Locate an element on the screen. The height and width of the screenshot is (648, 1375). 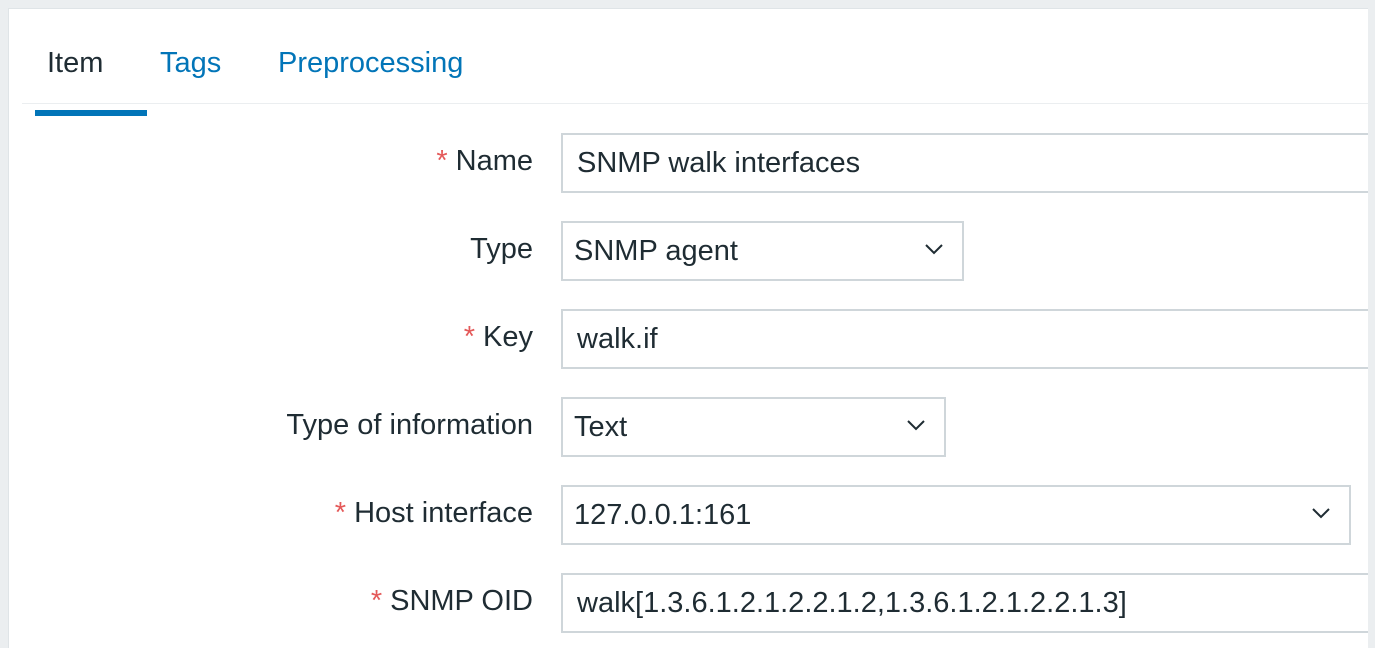
type-of-information-label: Type of information is located at coordinates (409, 425).